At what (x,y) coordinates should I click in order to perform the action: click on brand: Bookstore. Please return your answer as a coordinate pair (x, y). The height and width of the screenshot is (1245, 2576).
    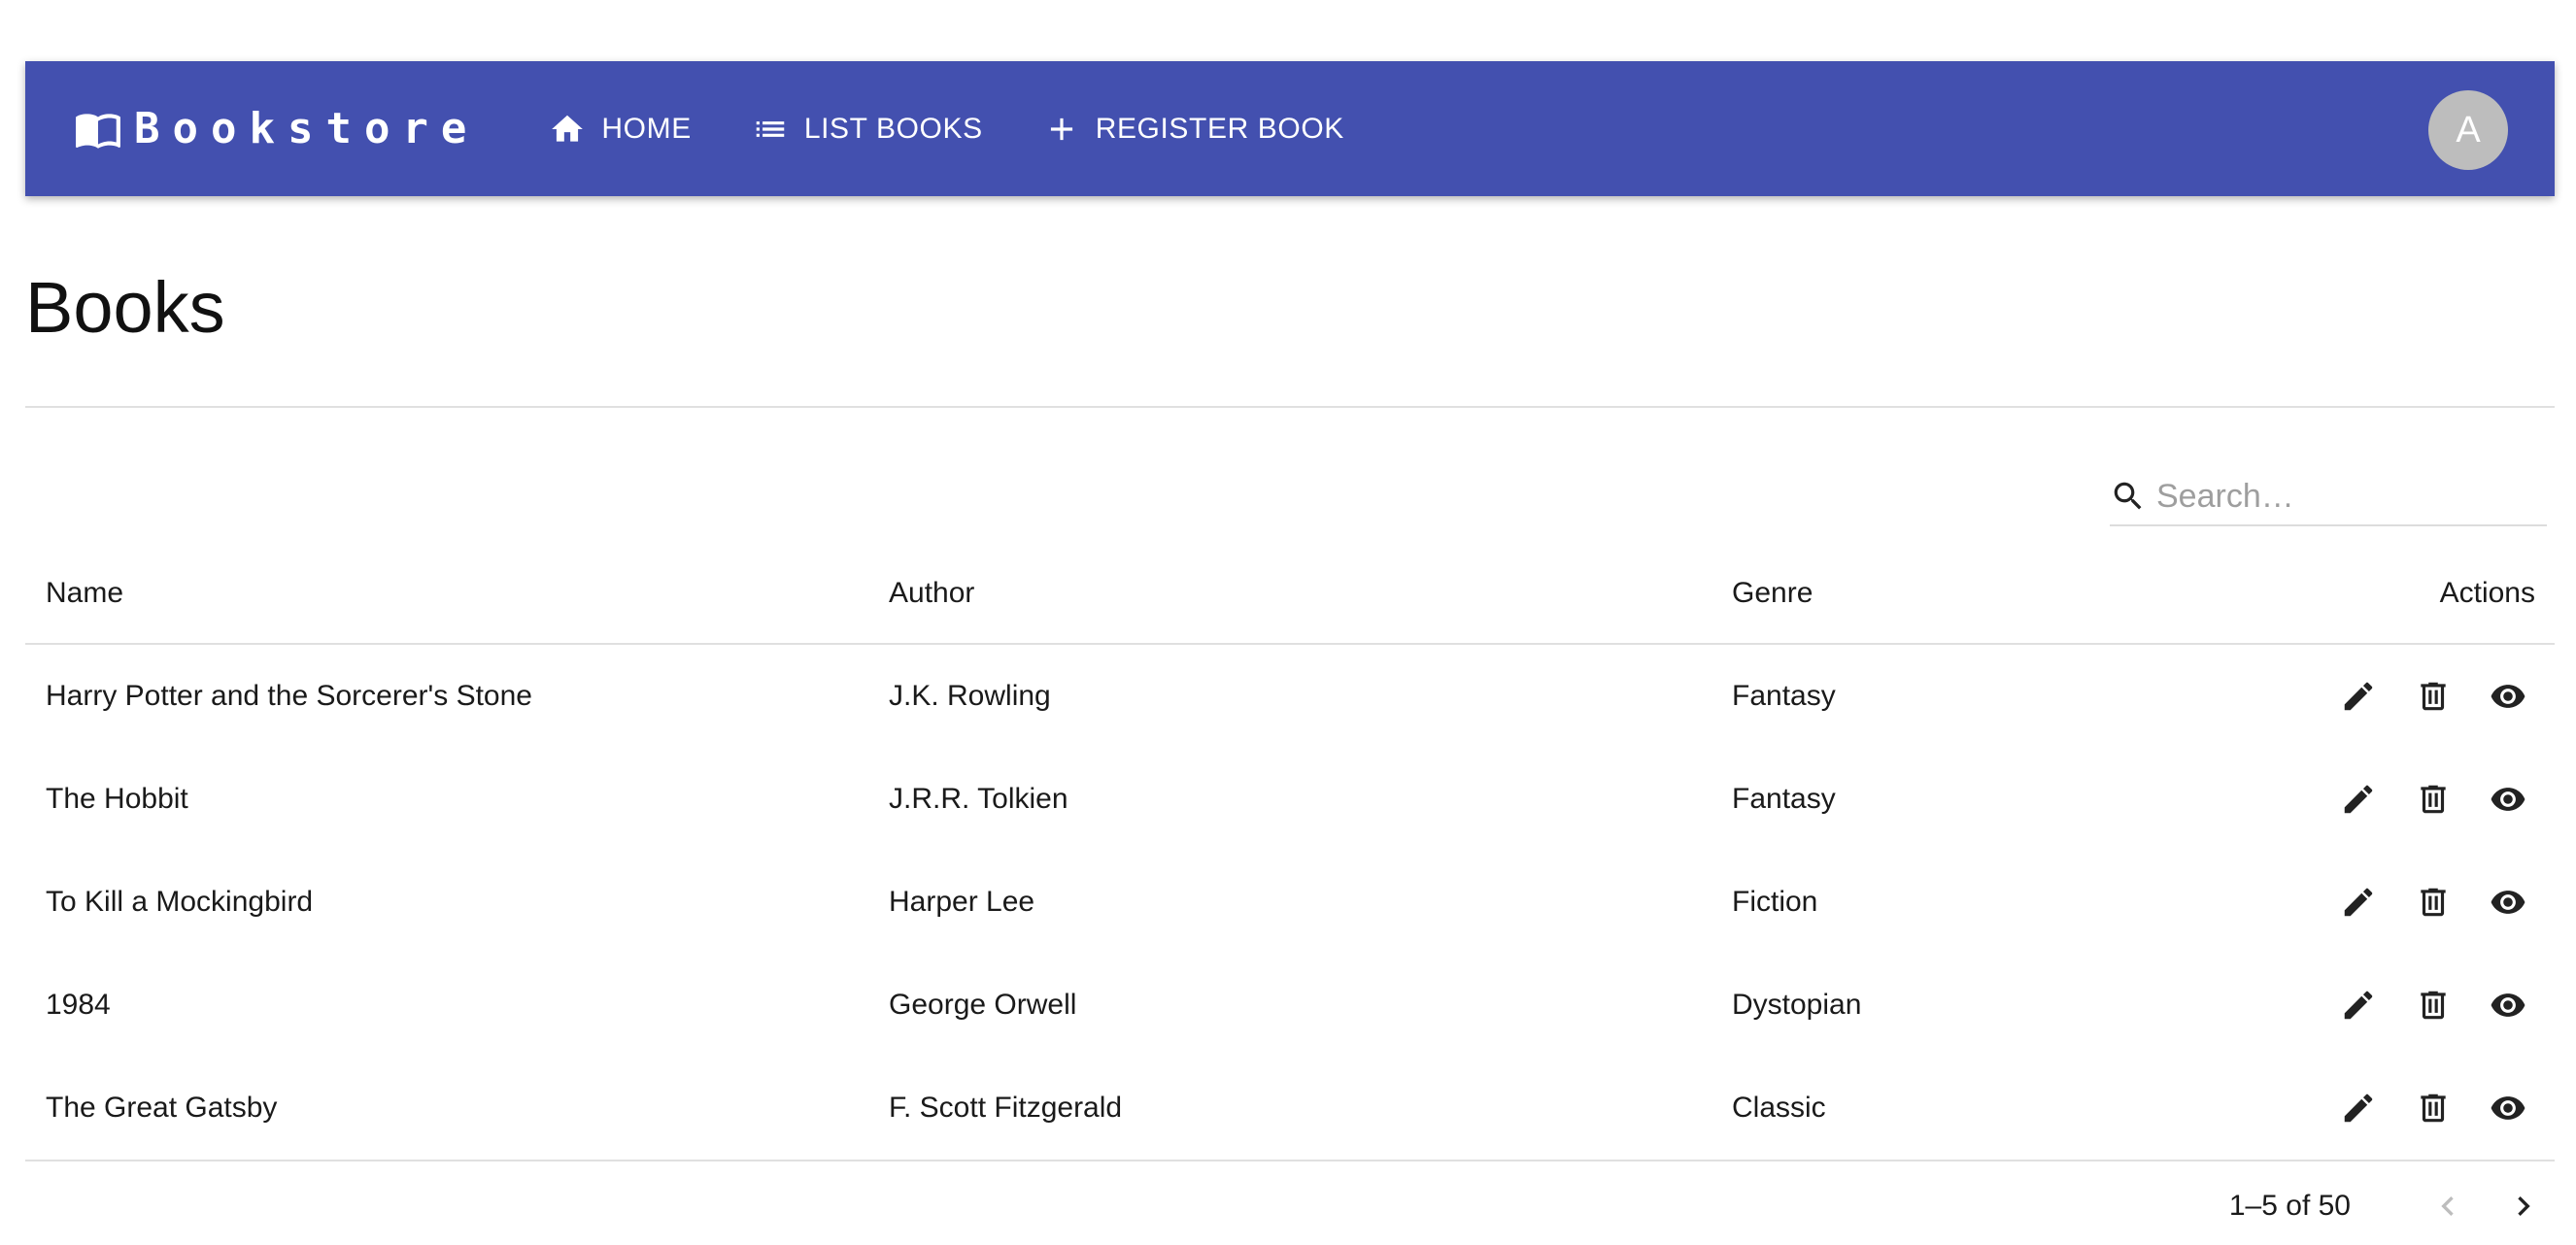
    Looking at the image, I should click on (276, 128).